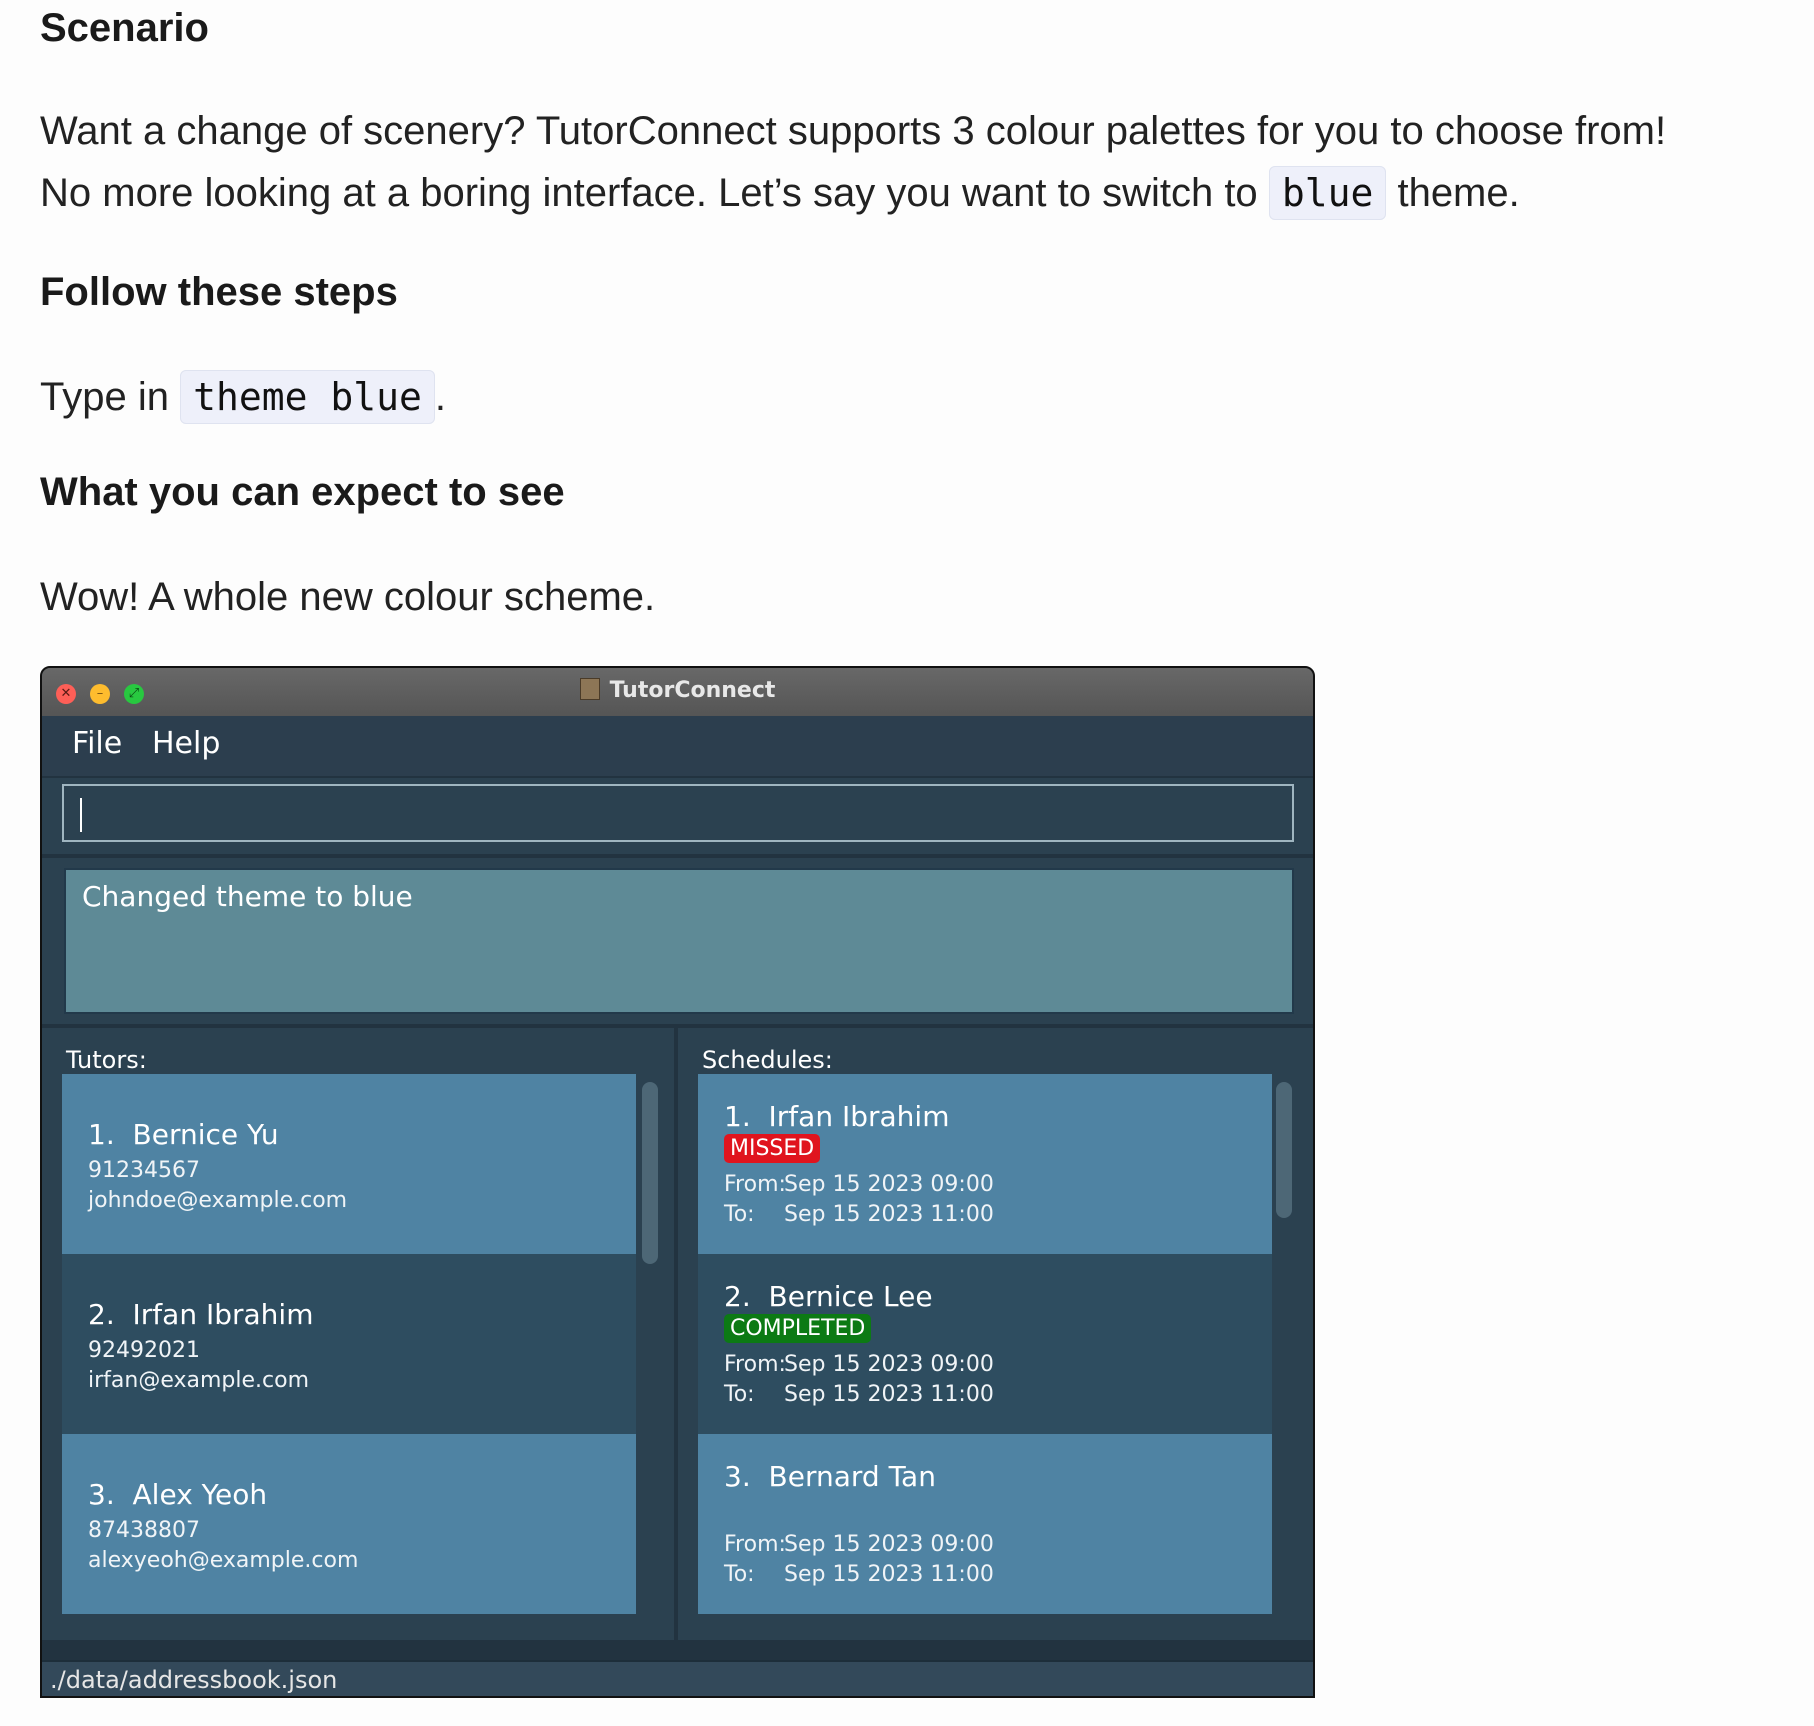  What do you see at coordinates (650, 1173) in the screenshot?
I see `tutor-list-scrollbar` at bounding box center [650, 1173].